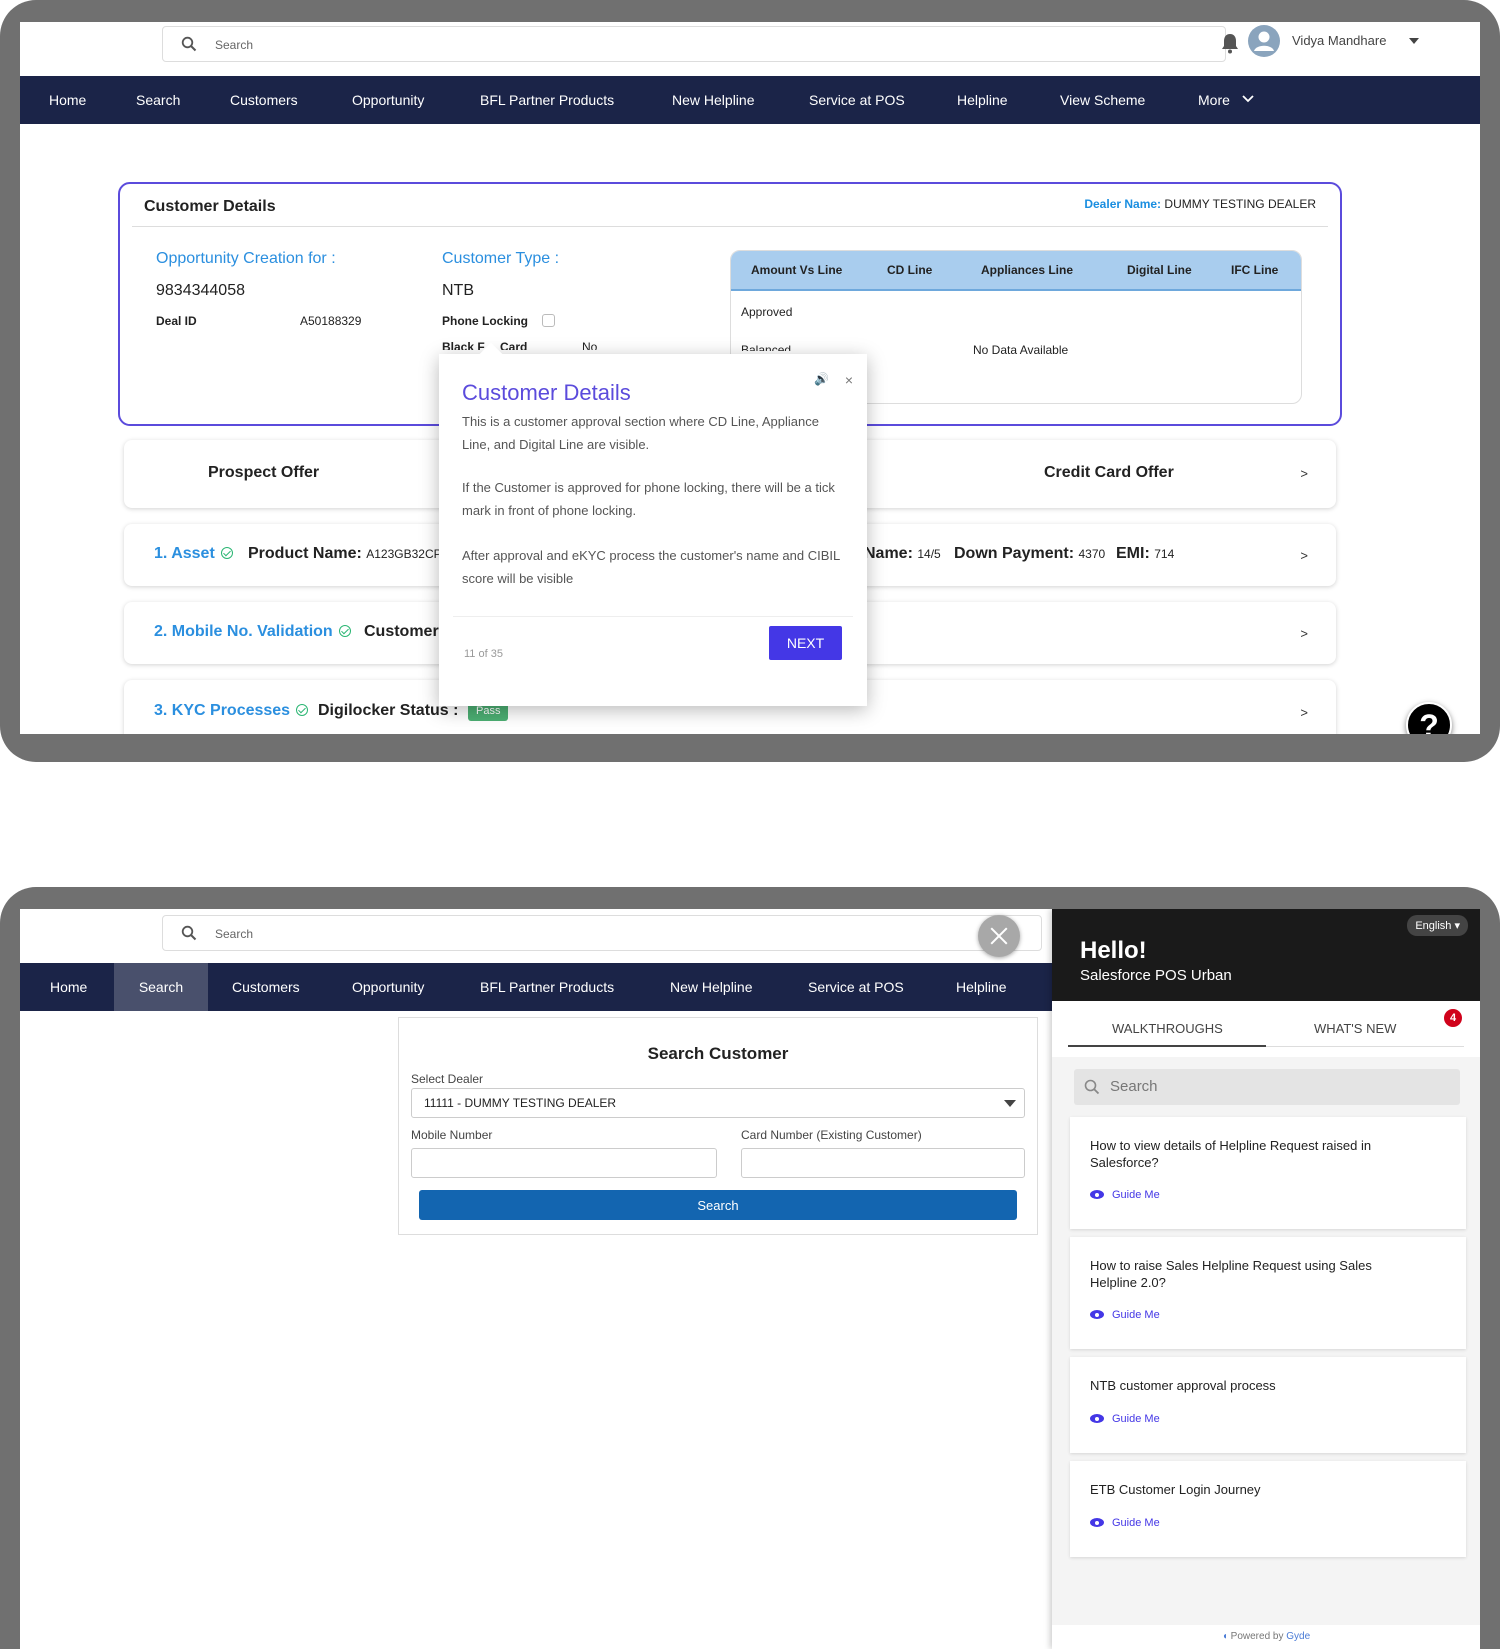 This screenshot has width=1500, height=1649. What do you see at coordinates (1339, 40) in the screenshot?
I see `user-name: Vidya Mandhare` at bounding box center [1339, 40].